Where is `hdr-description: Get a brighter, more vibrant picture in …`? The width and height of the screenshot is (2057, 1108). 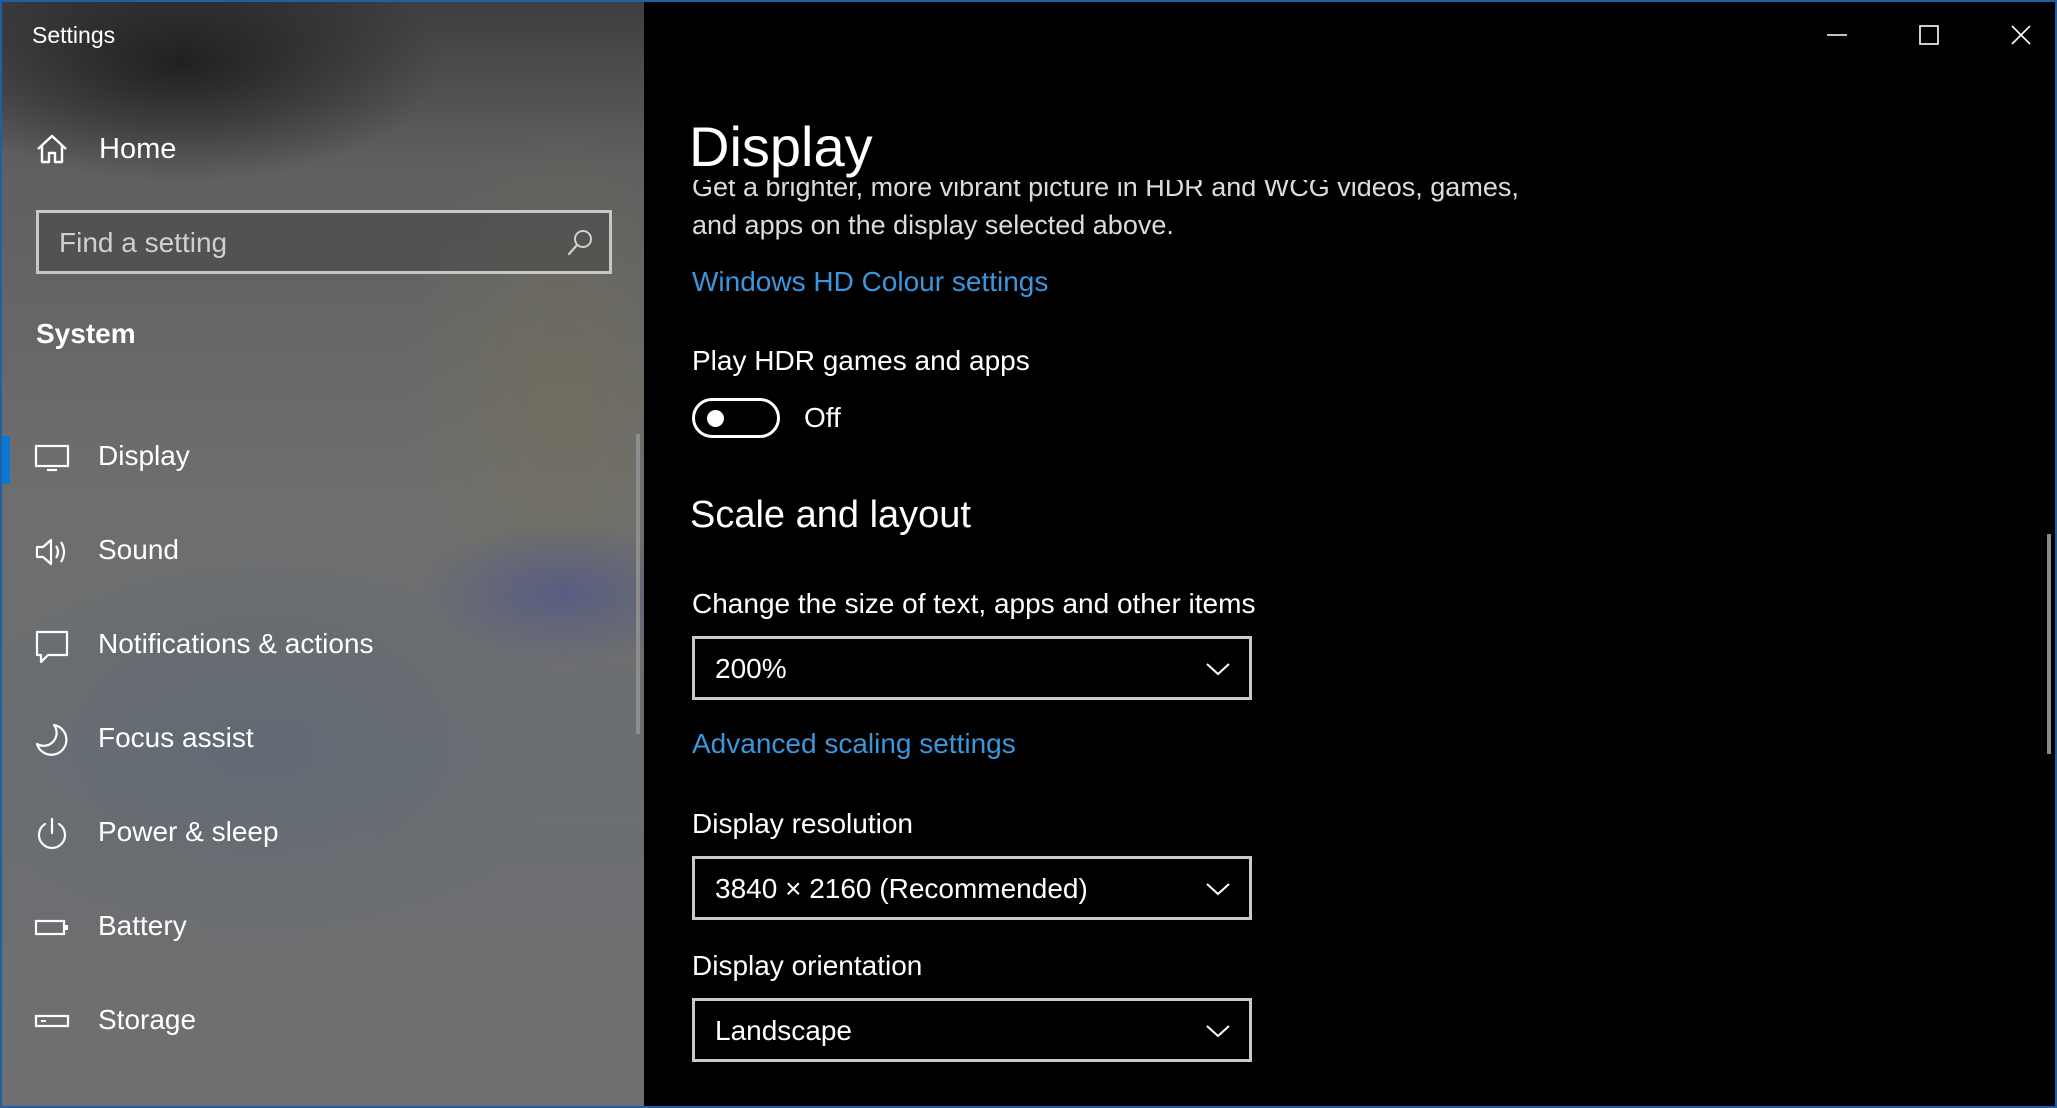 hdr-description: Get a brighter, more vibrant picture in … is located at coordinates (1132, 221).